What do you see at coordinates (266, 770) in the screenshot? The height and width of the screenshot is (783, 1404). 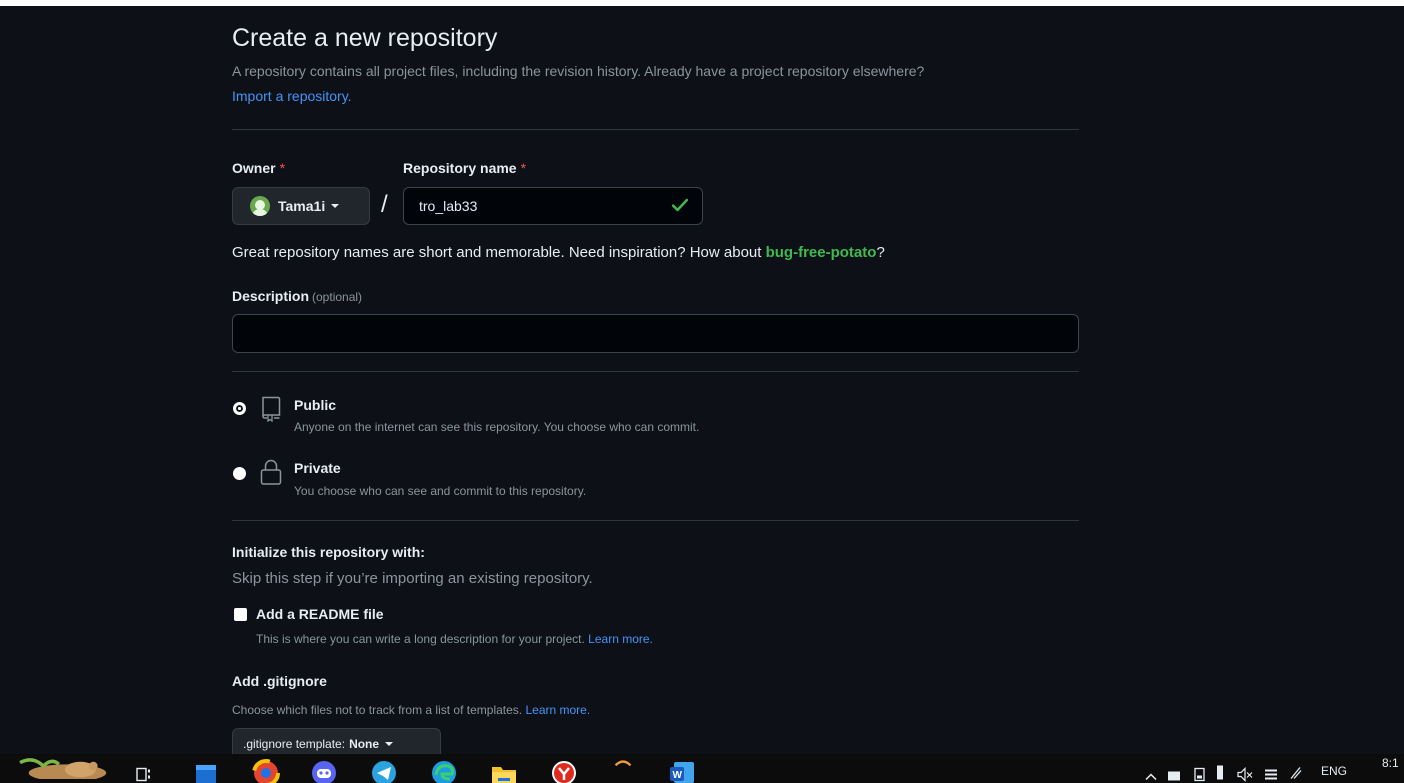 I see `browser-icon` at bounding box center [266, 770].